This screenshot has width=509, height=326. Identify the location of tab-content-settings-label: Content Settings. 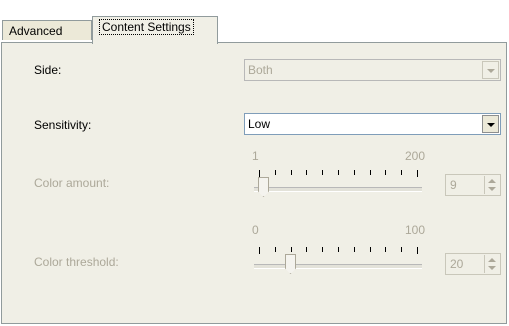
(146, 27).